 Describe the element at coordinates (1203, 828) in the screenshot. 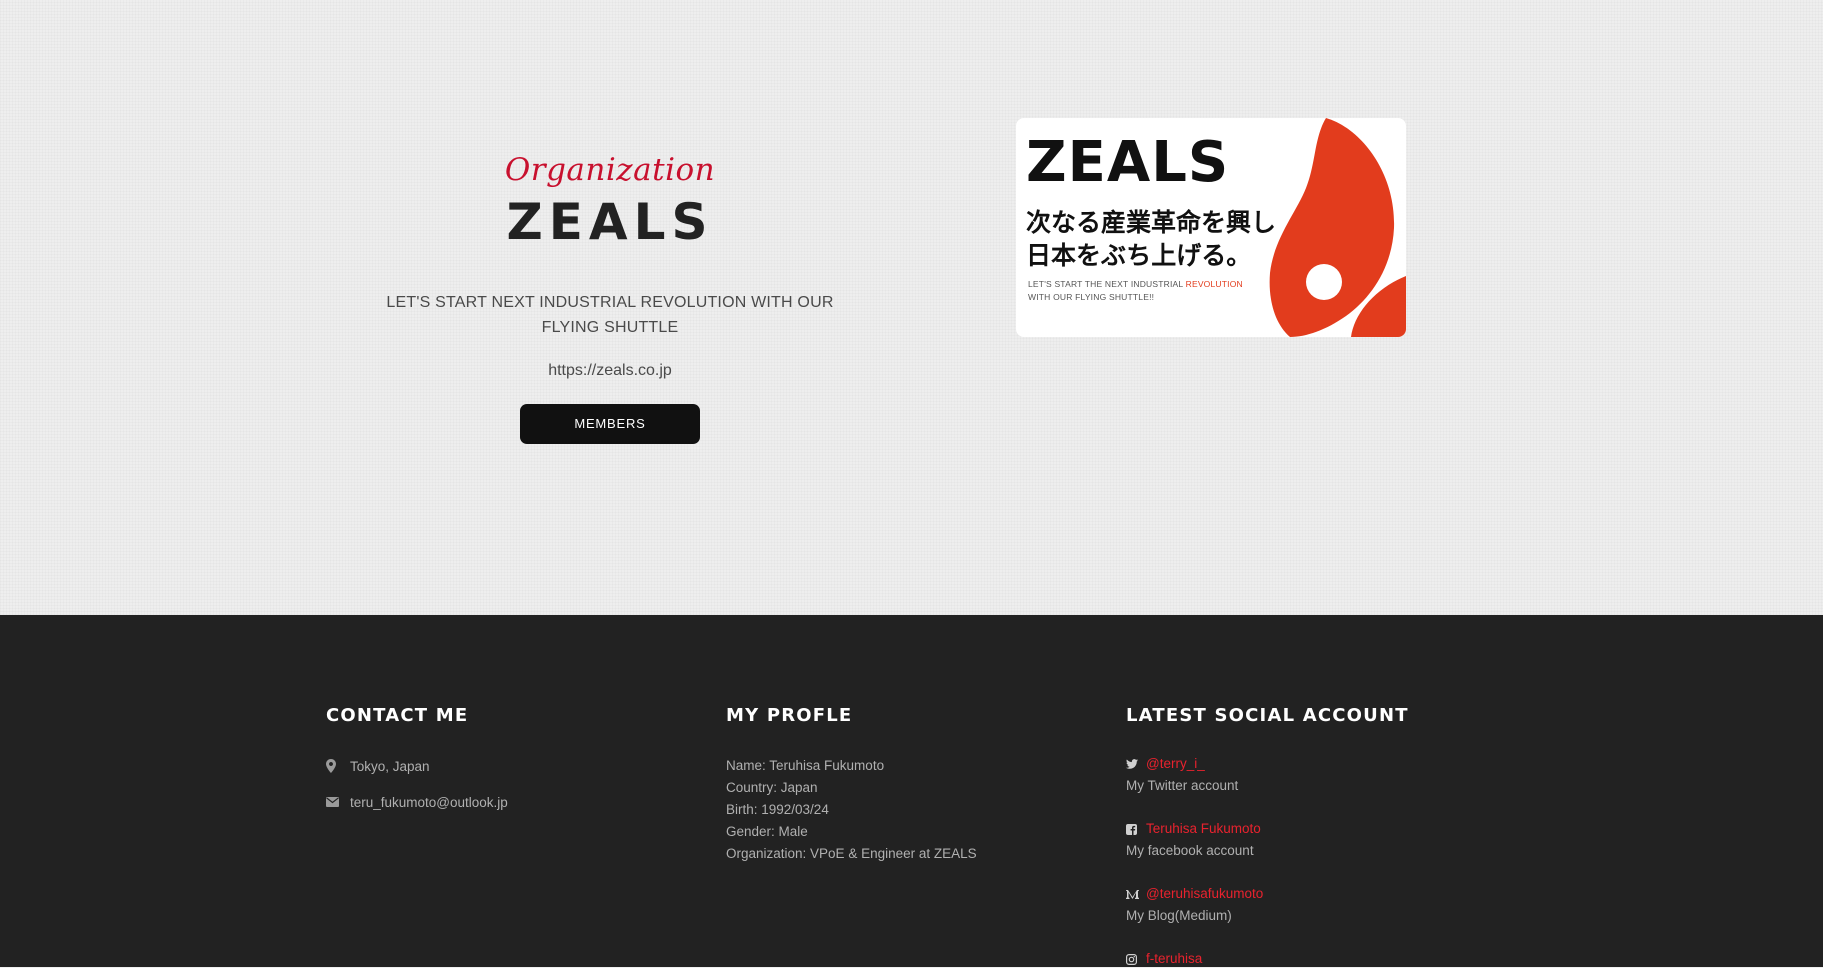

I see `facebook-handle: Teruhisa Fukumoto` at that location.